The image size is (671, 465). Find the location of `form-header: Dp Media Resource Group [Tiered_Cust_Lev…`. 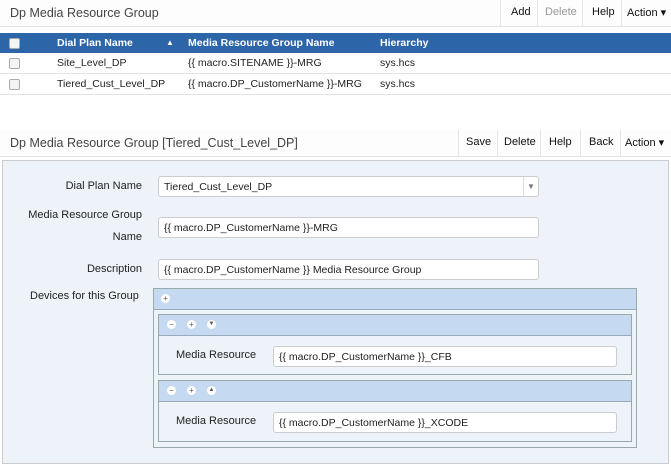

form-header: Dp Media Resource Group [Tiered_Cust_Lev… is located at coordinates (335, 143).